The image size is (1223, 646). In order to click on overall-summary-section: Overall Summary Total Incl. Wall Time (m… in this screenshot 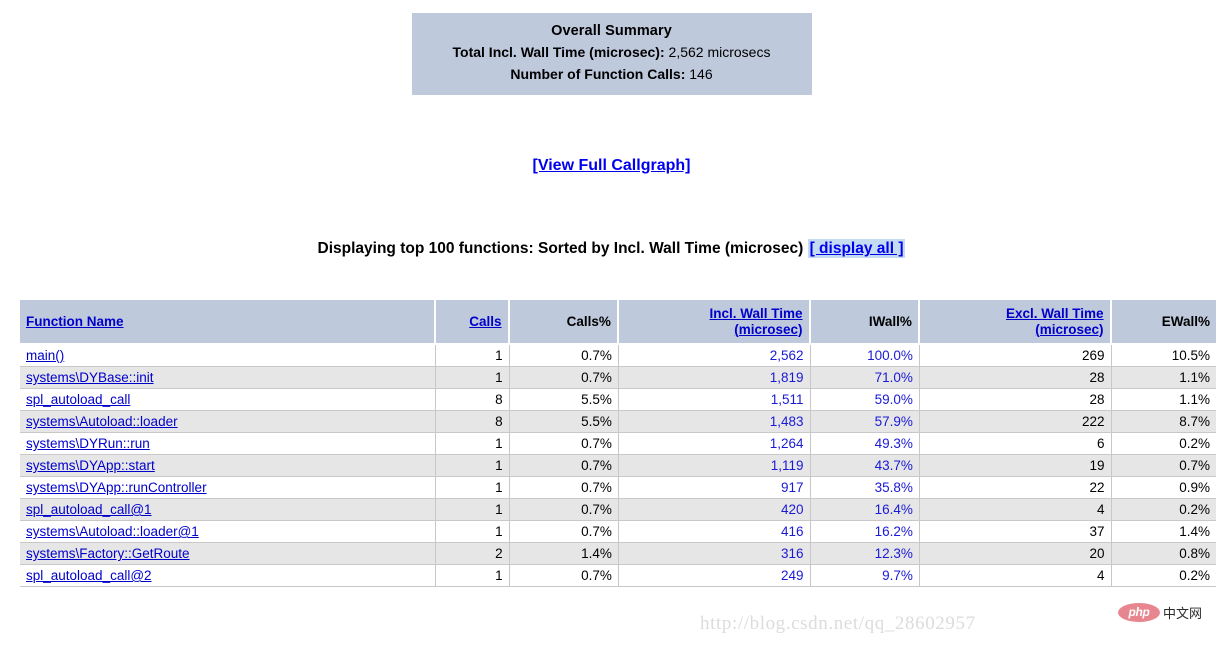, I will do `click(611, 54)`.